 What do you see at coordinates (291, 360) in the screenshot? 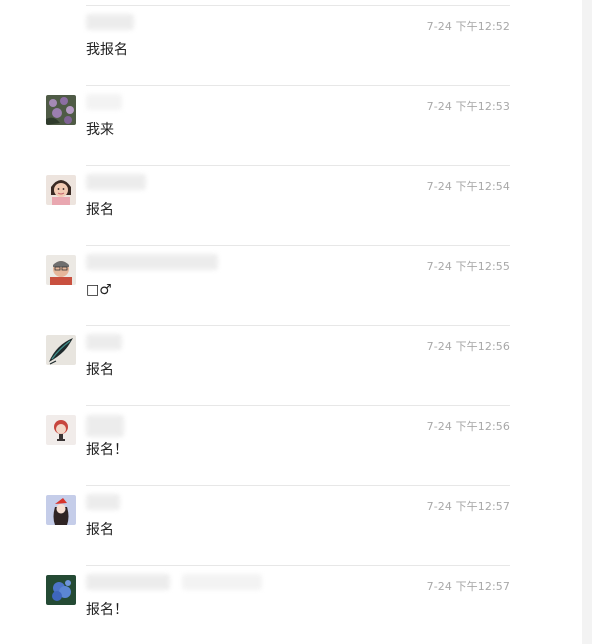
I see `comment-item: 7-24 下午12:56 报名` at bounding box center [291, 360].